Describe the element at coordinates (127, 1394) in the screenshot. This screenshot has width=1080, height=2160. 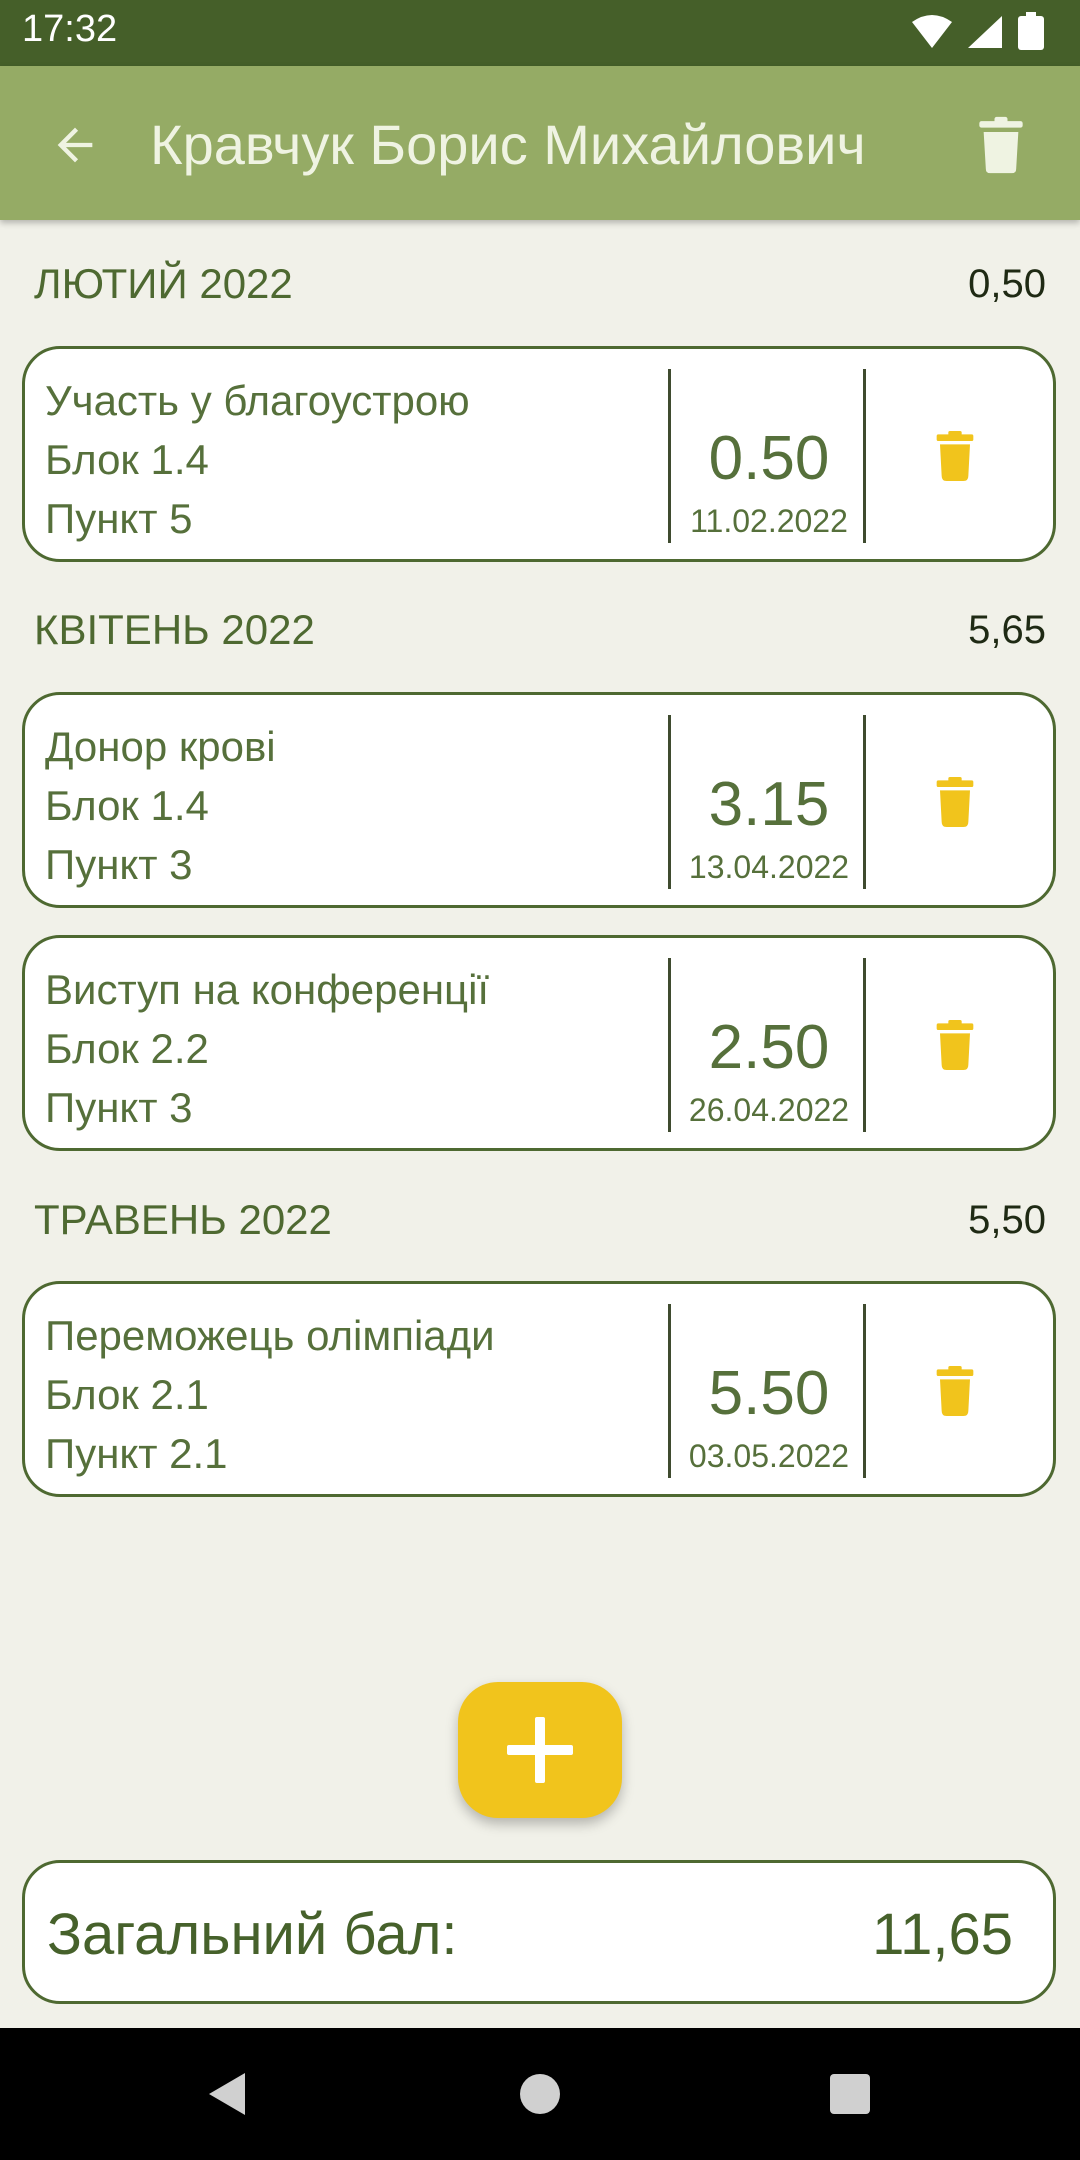
I see `record-block: Блок 2.1` at that location.